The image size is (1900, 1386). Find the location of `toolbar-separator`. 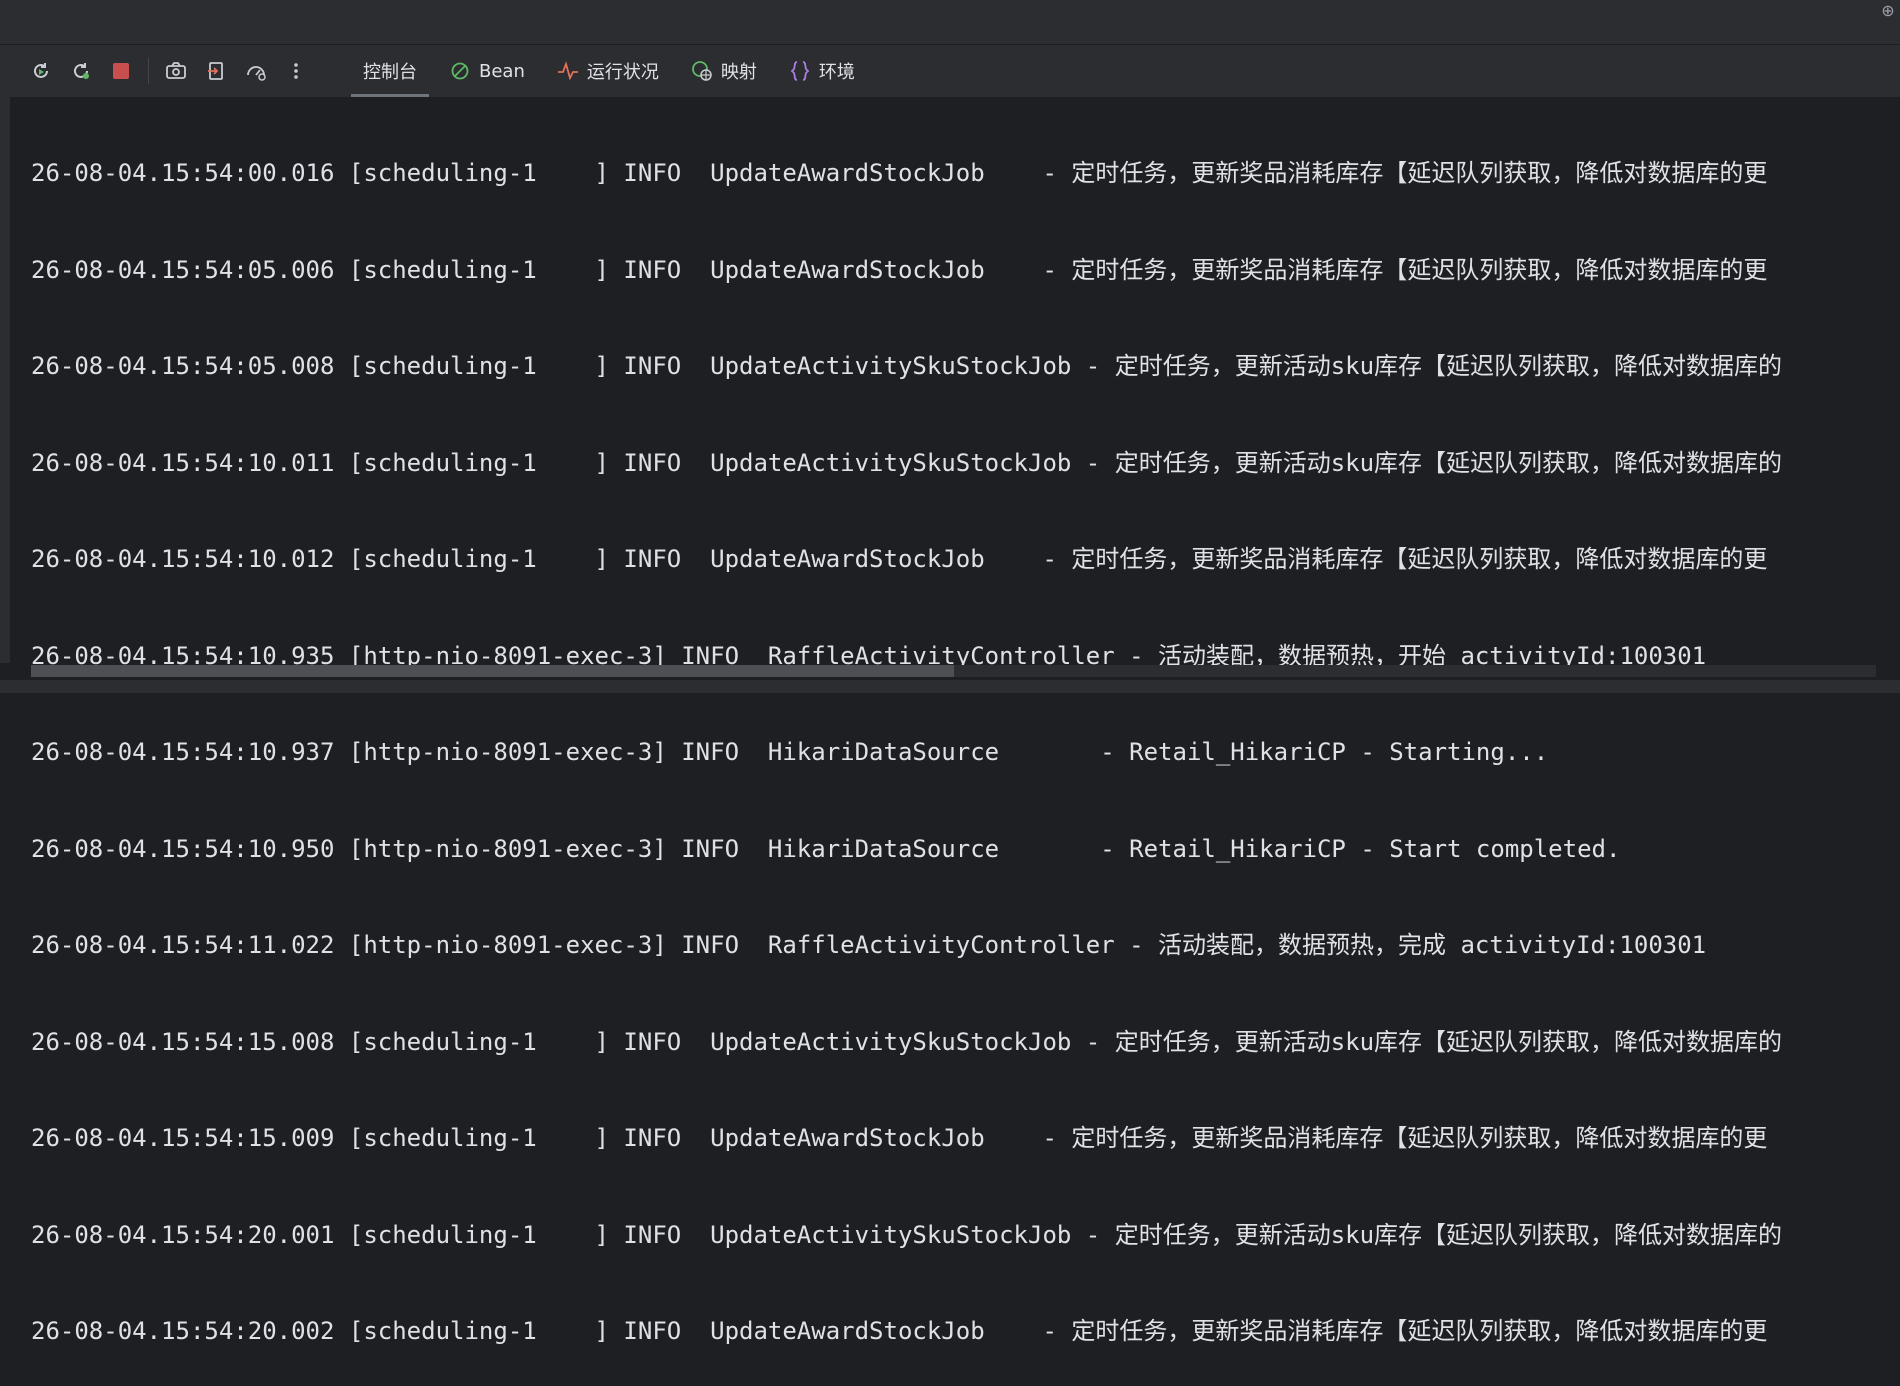

toolbar-separator is located at coordinates (148, 71).